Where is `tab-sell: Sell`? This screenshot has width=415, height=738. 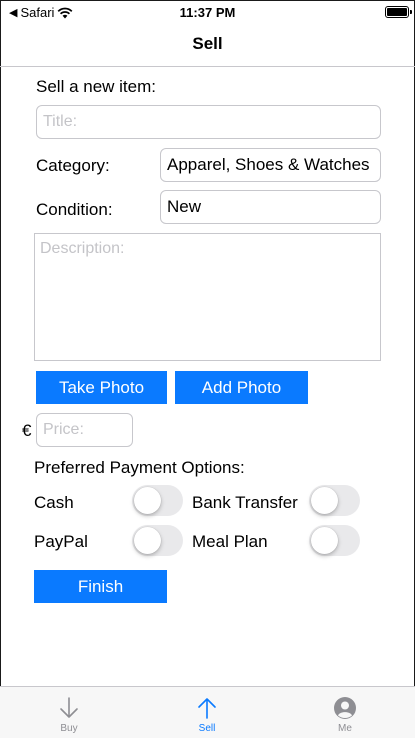 tab-sell: Sell is located at coordinates (207, 712).